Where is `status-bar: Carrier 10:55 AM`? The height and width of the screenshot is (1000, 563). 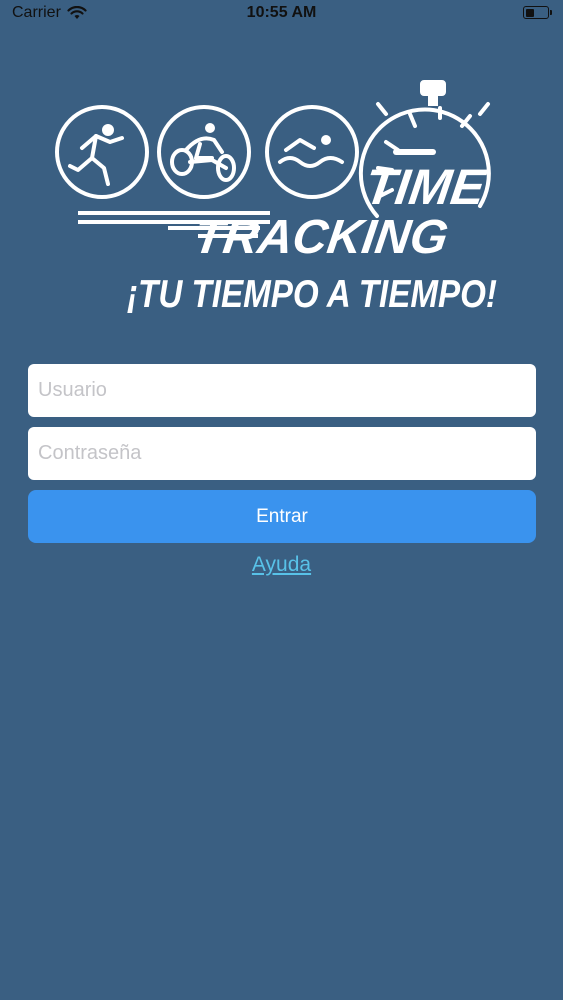 status-bar: Carrier 10:55 AM is located at coordinates (281, 14).